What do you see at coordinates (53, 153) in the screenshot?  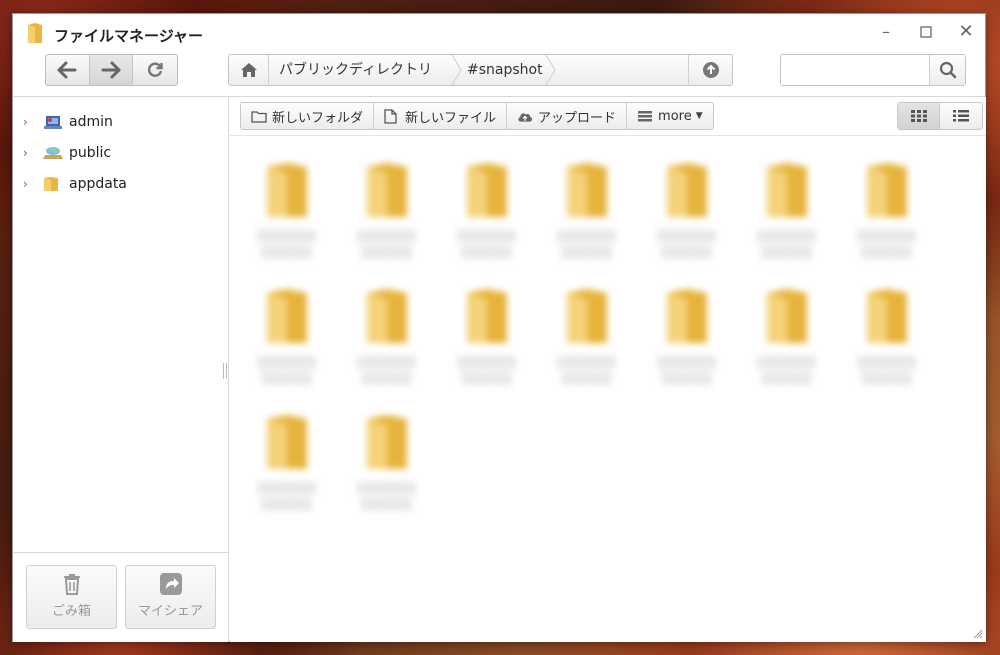 I see `public-share-icon` at bounding box center [53, 153].